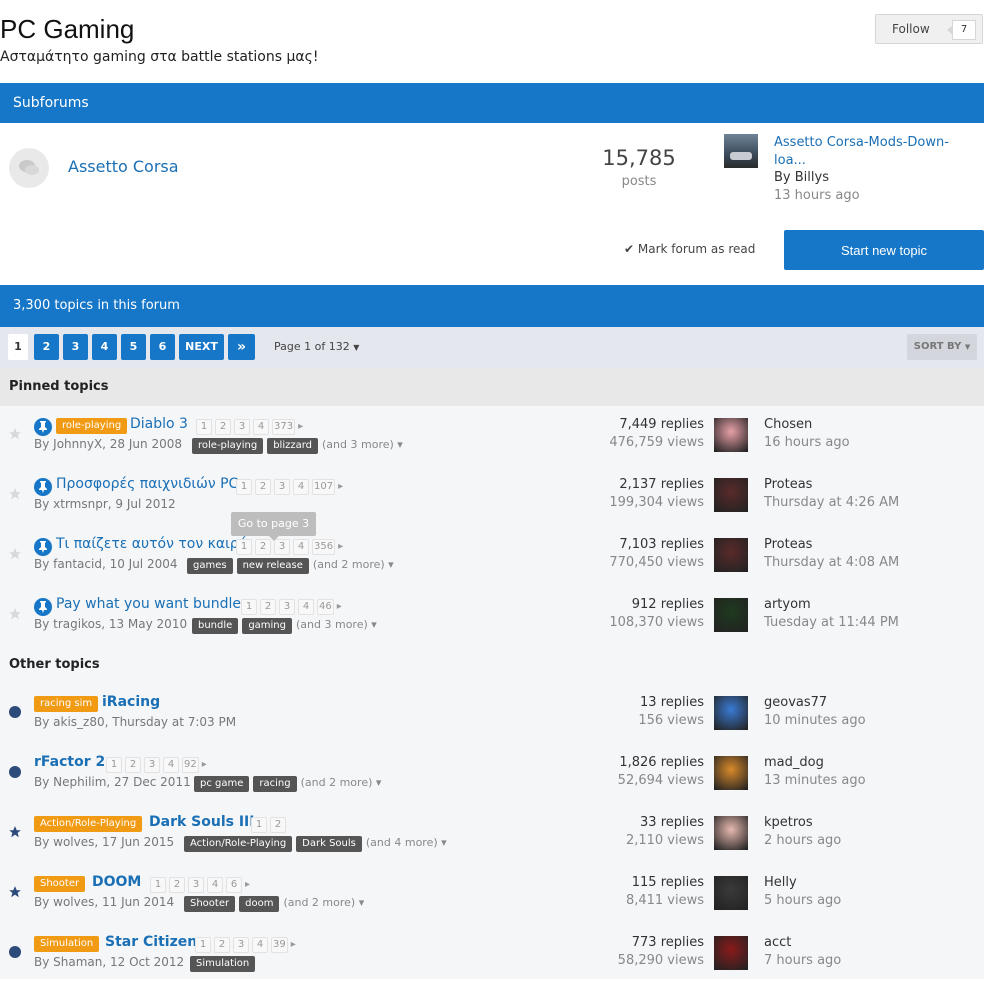  What do you see at coordinates (46, 347) in the screenshot?
I see `page-2: 2` at bounding box center [46, 347].